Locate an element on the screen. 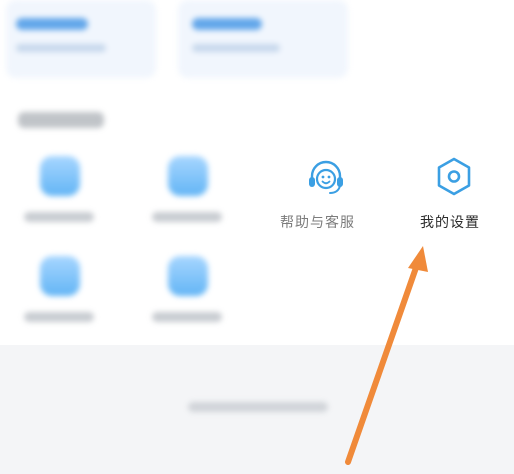 The image size is (514, 474). headset-smile-icon is located at coordinates (326, 178).